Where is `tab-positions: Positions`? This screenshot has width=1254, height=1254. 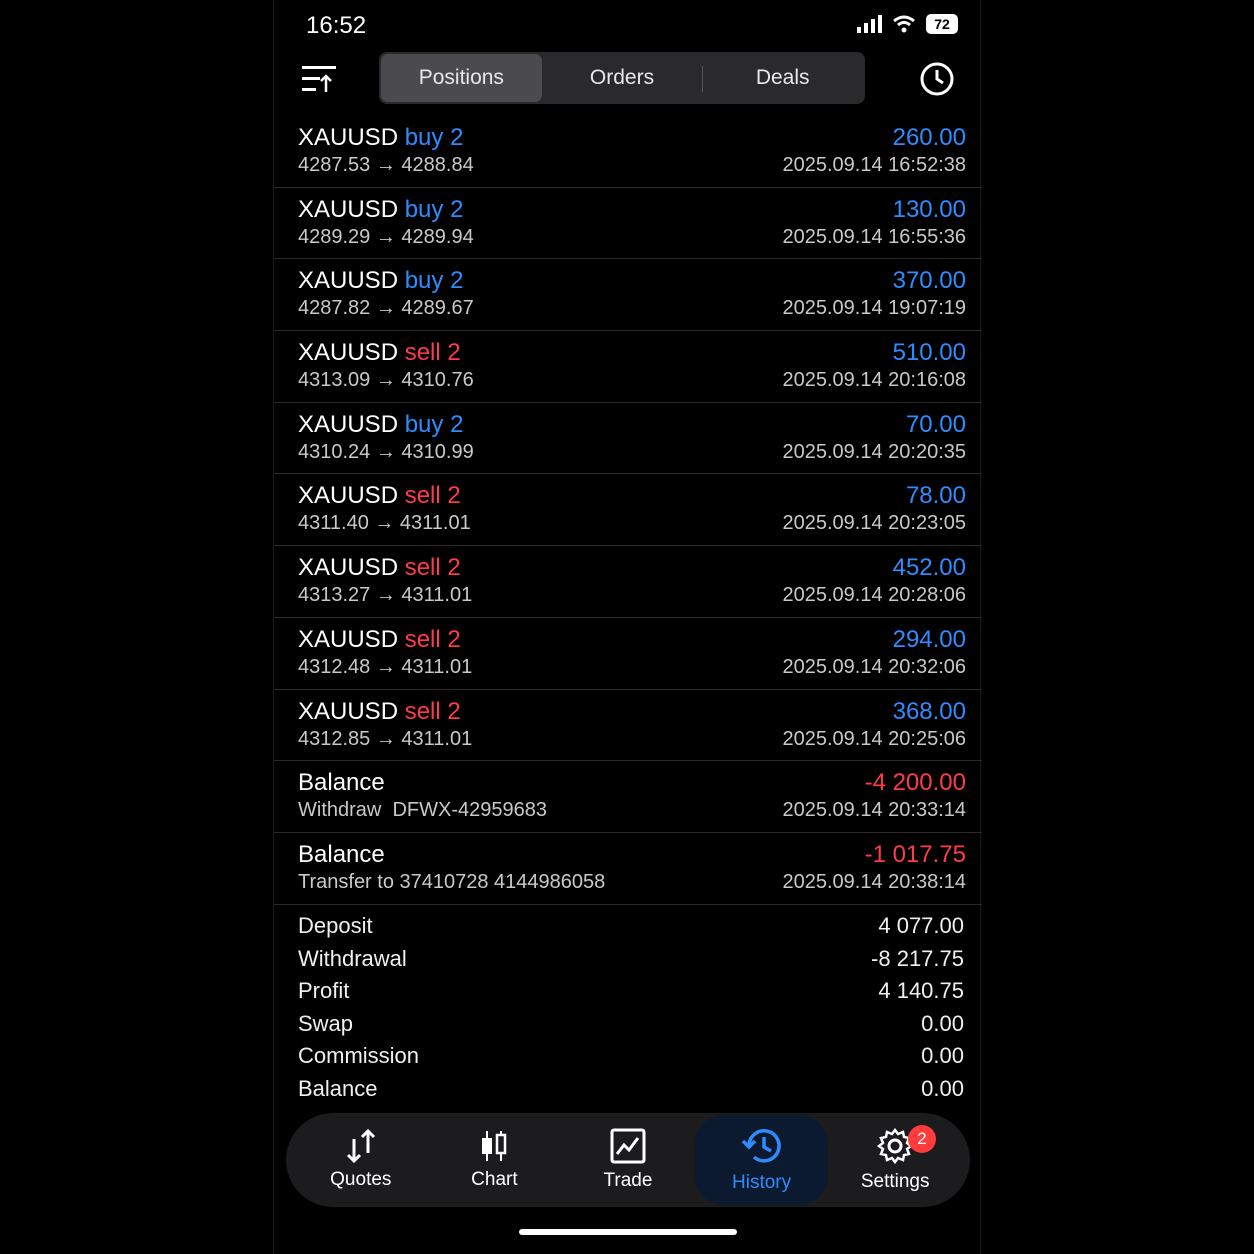 tab-positions: Positions is located at coordinates (461, 78).